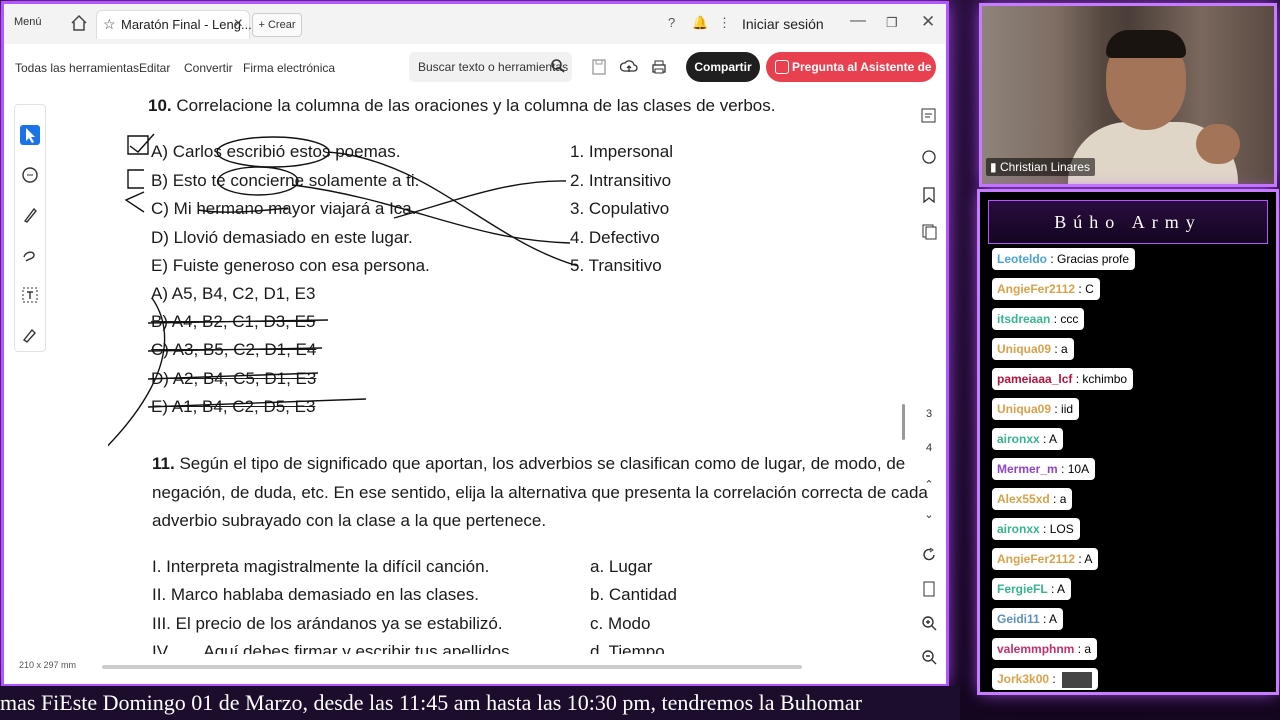 Image resolution: width=1280 pixels, height=720 pixels. I want to click on chat-username: Geidi11, so click(1018, 619).